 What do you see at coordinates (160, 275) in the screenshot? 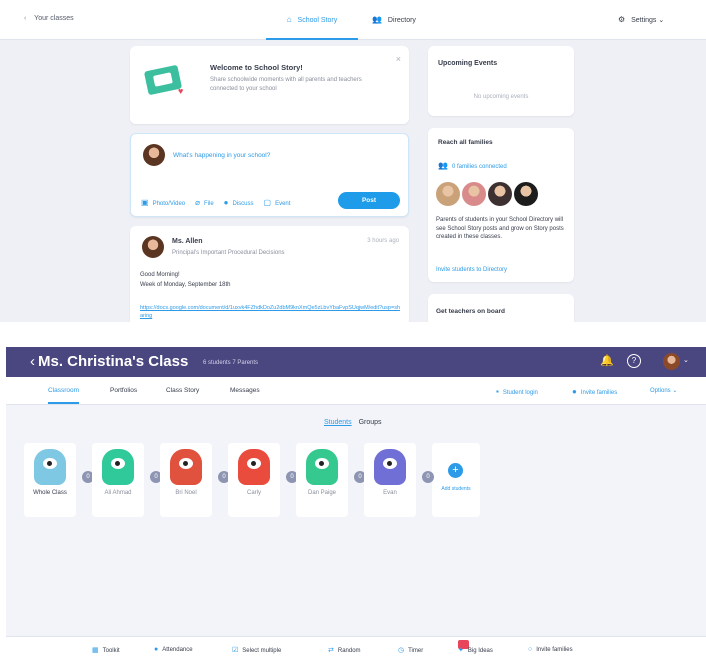
I see `post-body-line: Good Morning!` at bounding box center [160, 275].